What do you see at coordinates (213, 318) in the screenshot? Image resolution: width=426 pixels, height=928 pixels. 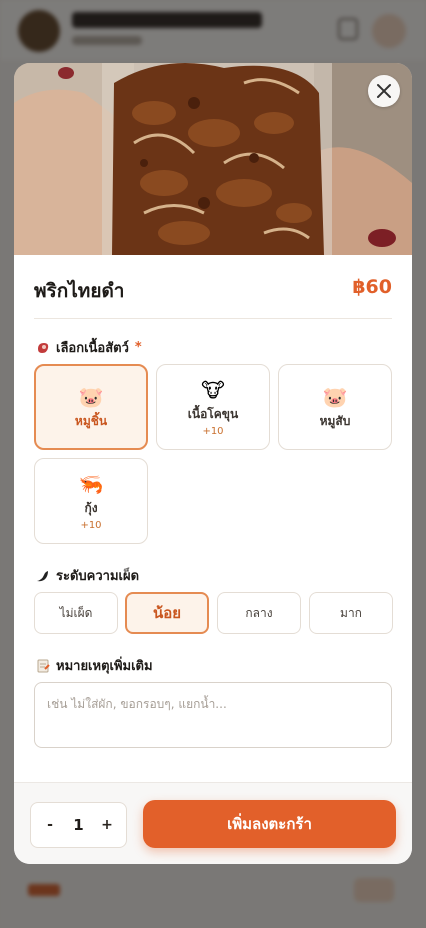 I see `divider` at bounding box center [213, 318].